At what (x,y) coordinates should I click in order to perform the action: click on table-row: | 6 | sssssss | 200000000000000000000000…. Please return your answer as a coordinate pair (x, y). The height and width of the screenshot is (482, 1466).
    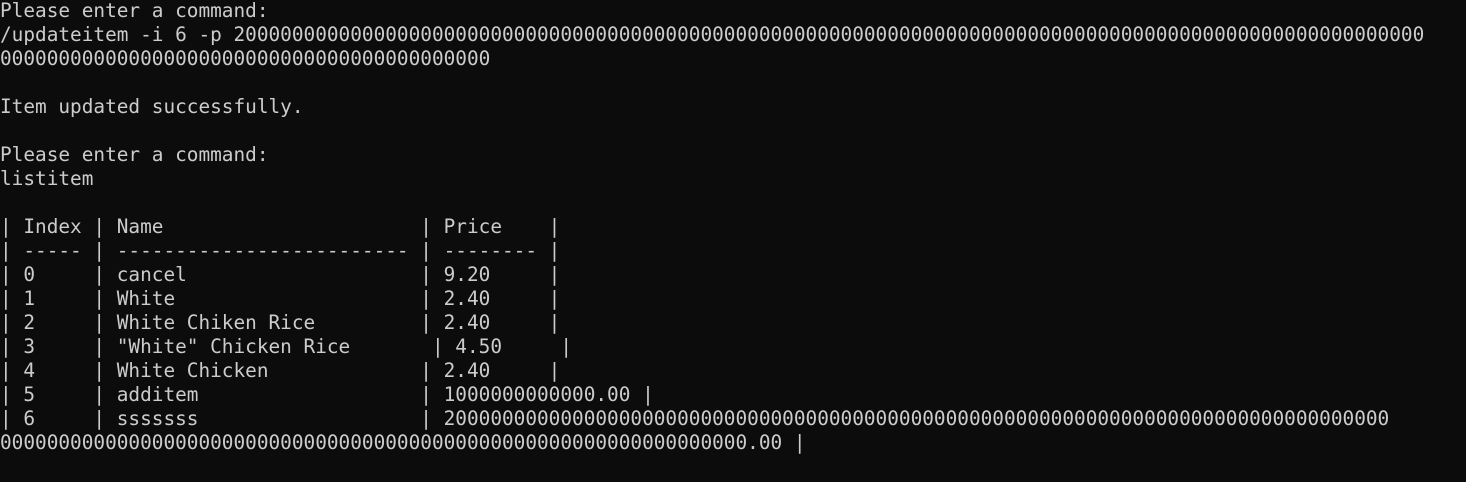
    Looking at the image, I should click on (695, 418).